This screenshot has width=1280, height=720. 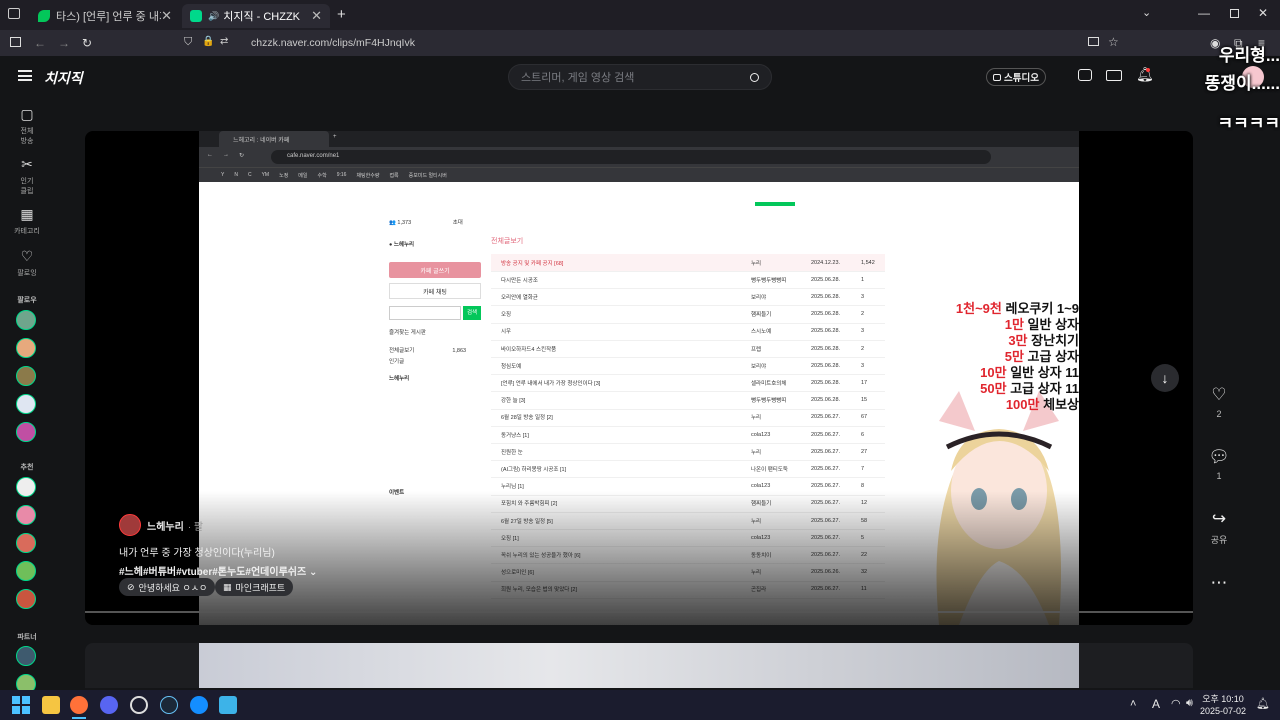 I want to click on sidebar-item-label: 팔로잉, so click(x=27, y=273).